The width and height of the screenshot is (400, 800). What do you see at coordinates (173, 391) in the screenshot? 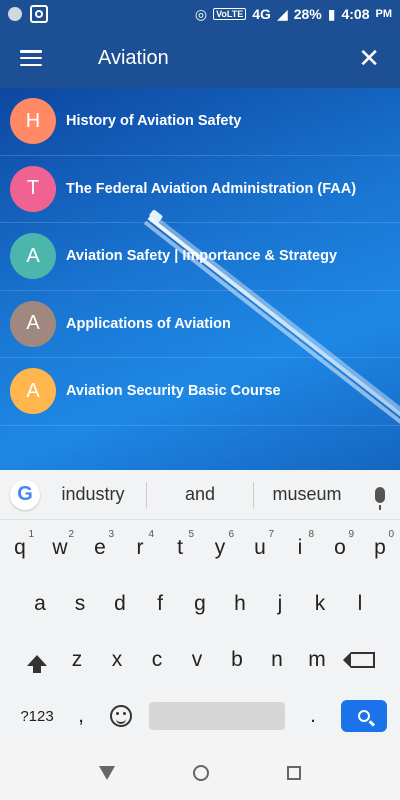
I see `list-item-label: Aviation Security Basic Course` at bounding box center [173, 391].